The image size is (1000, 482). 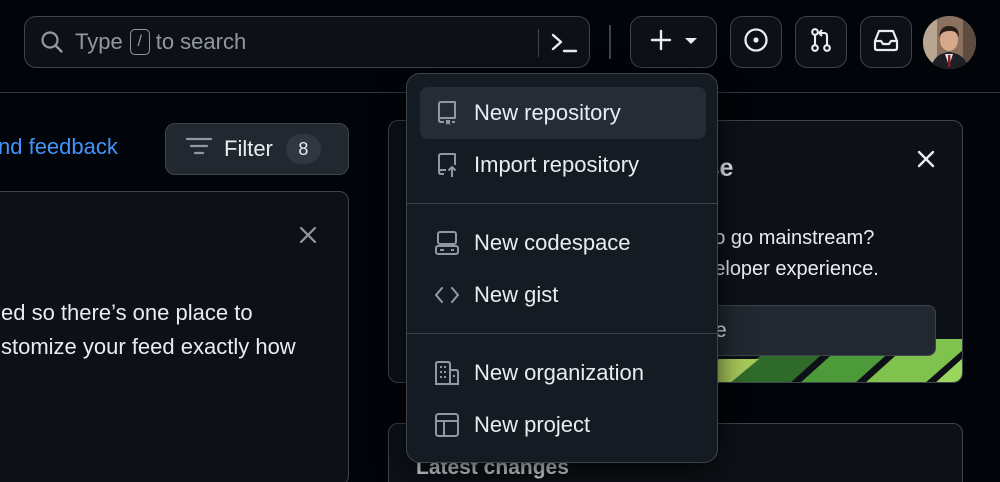 I want to click on search-placeholder-prefix: Type, so click(x=99, y=41).